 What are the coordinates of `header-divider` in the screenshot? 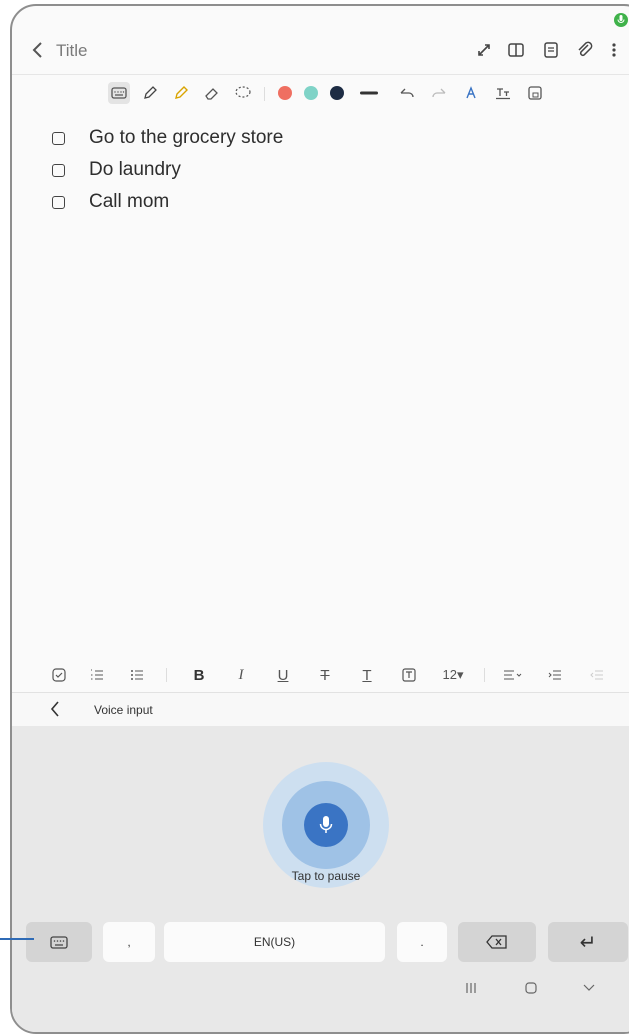 It's located at (320, 74).